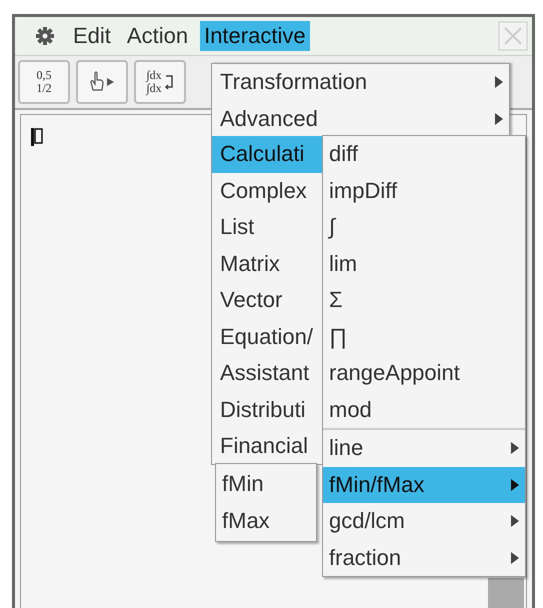  Describe the element at coordinates (267, 264) in the screenshot. I see `menu-item: Matrix` at that location.